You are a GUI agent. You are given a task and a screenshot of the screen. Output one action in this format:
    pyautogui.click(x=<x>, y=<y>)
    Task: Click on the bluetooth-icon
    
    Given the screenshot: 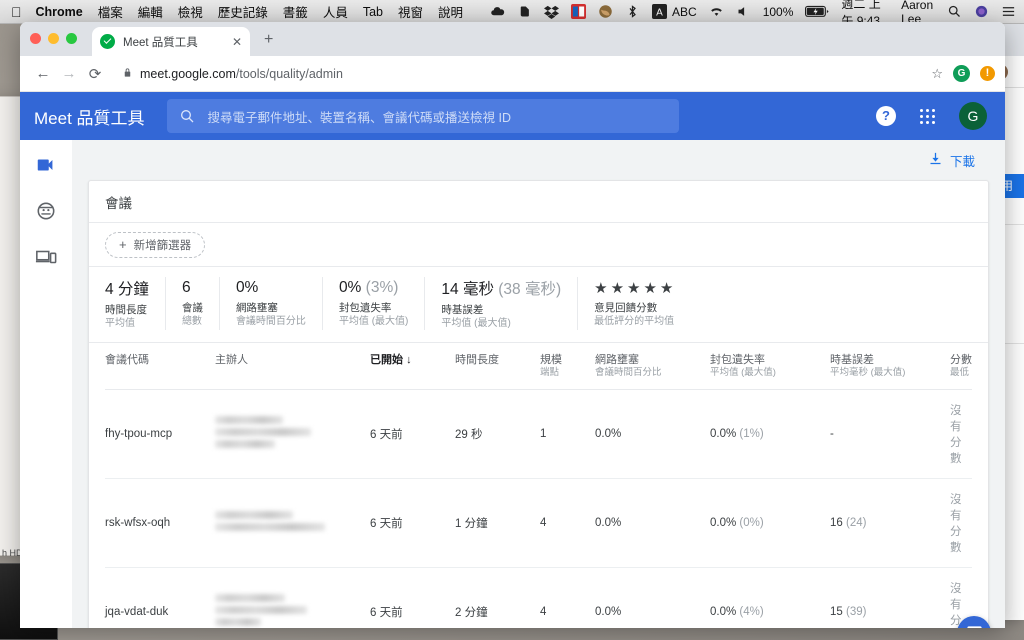 What is the action you would take?
    pyautogui.click(x=632, y=11)
    